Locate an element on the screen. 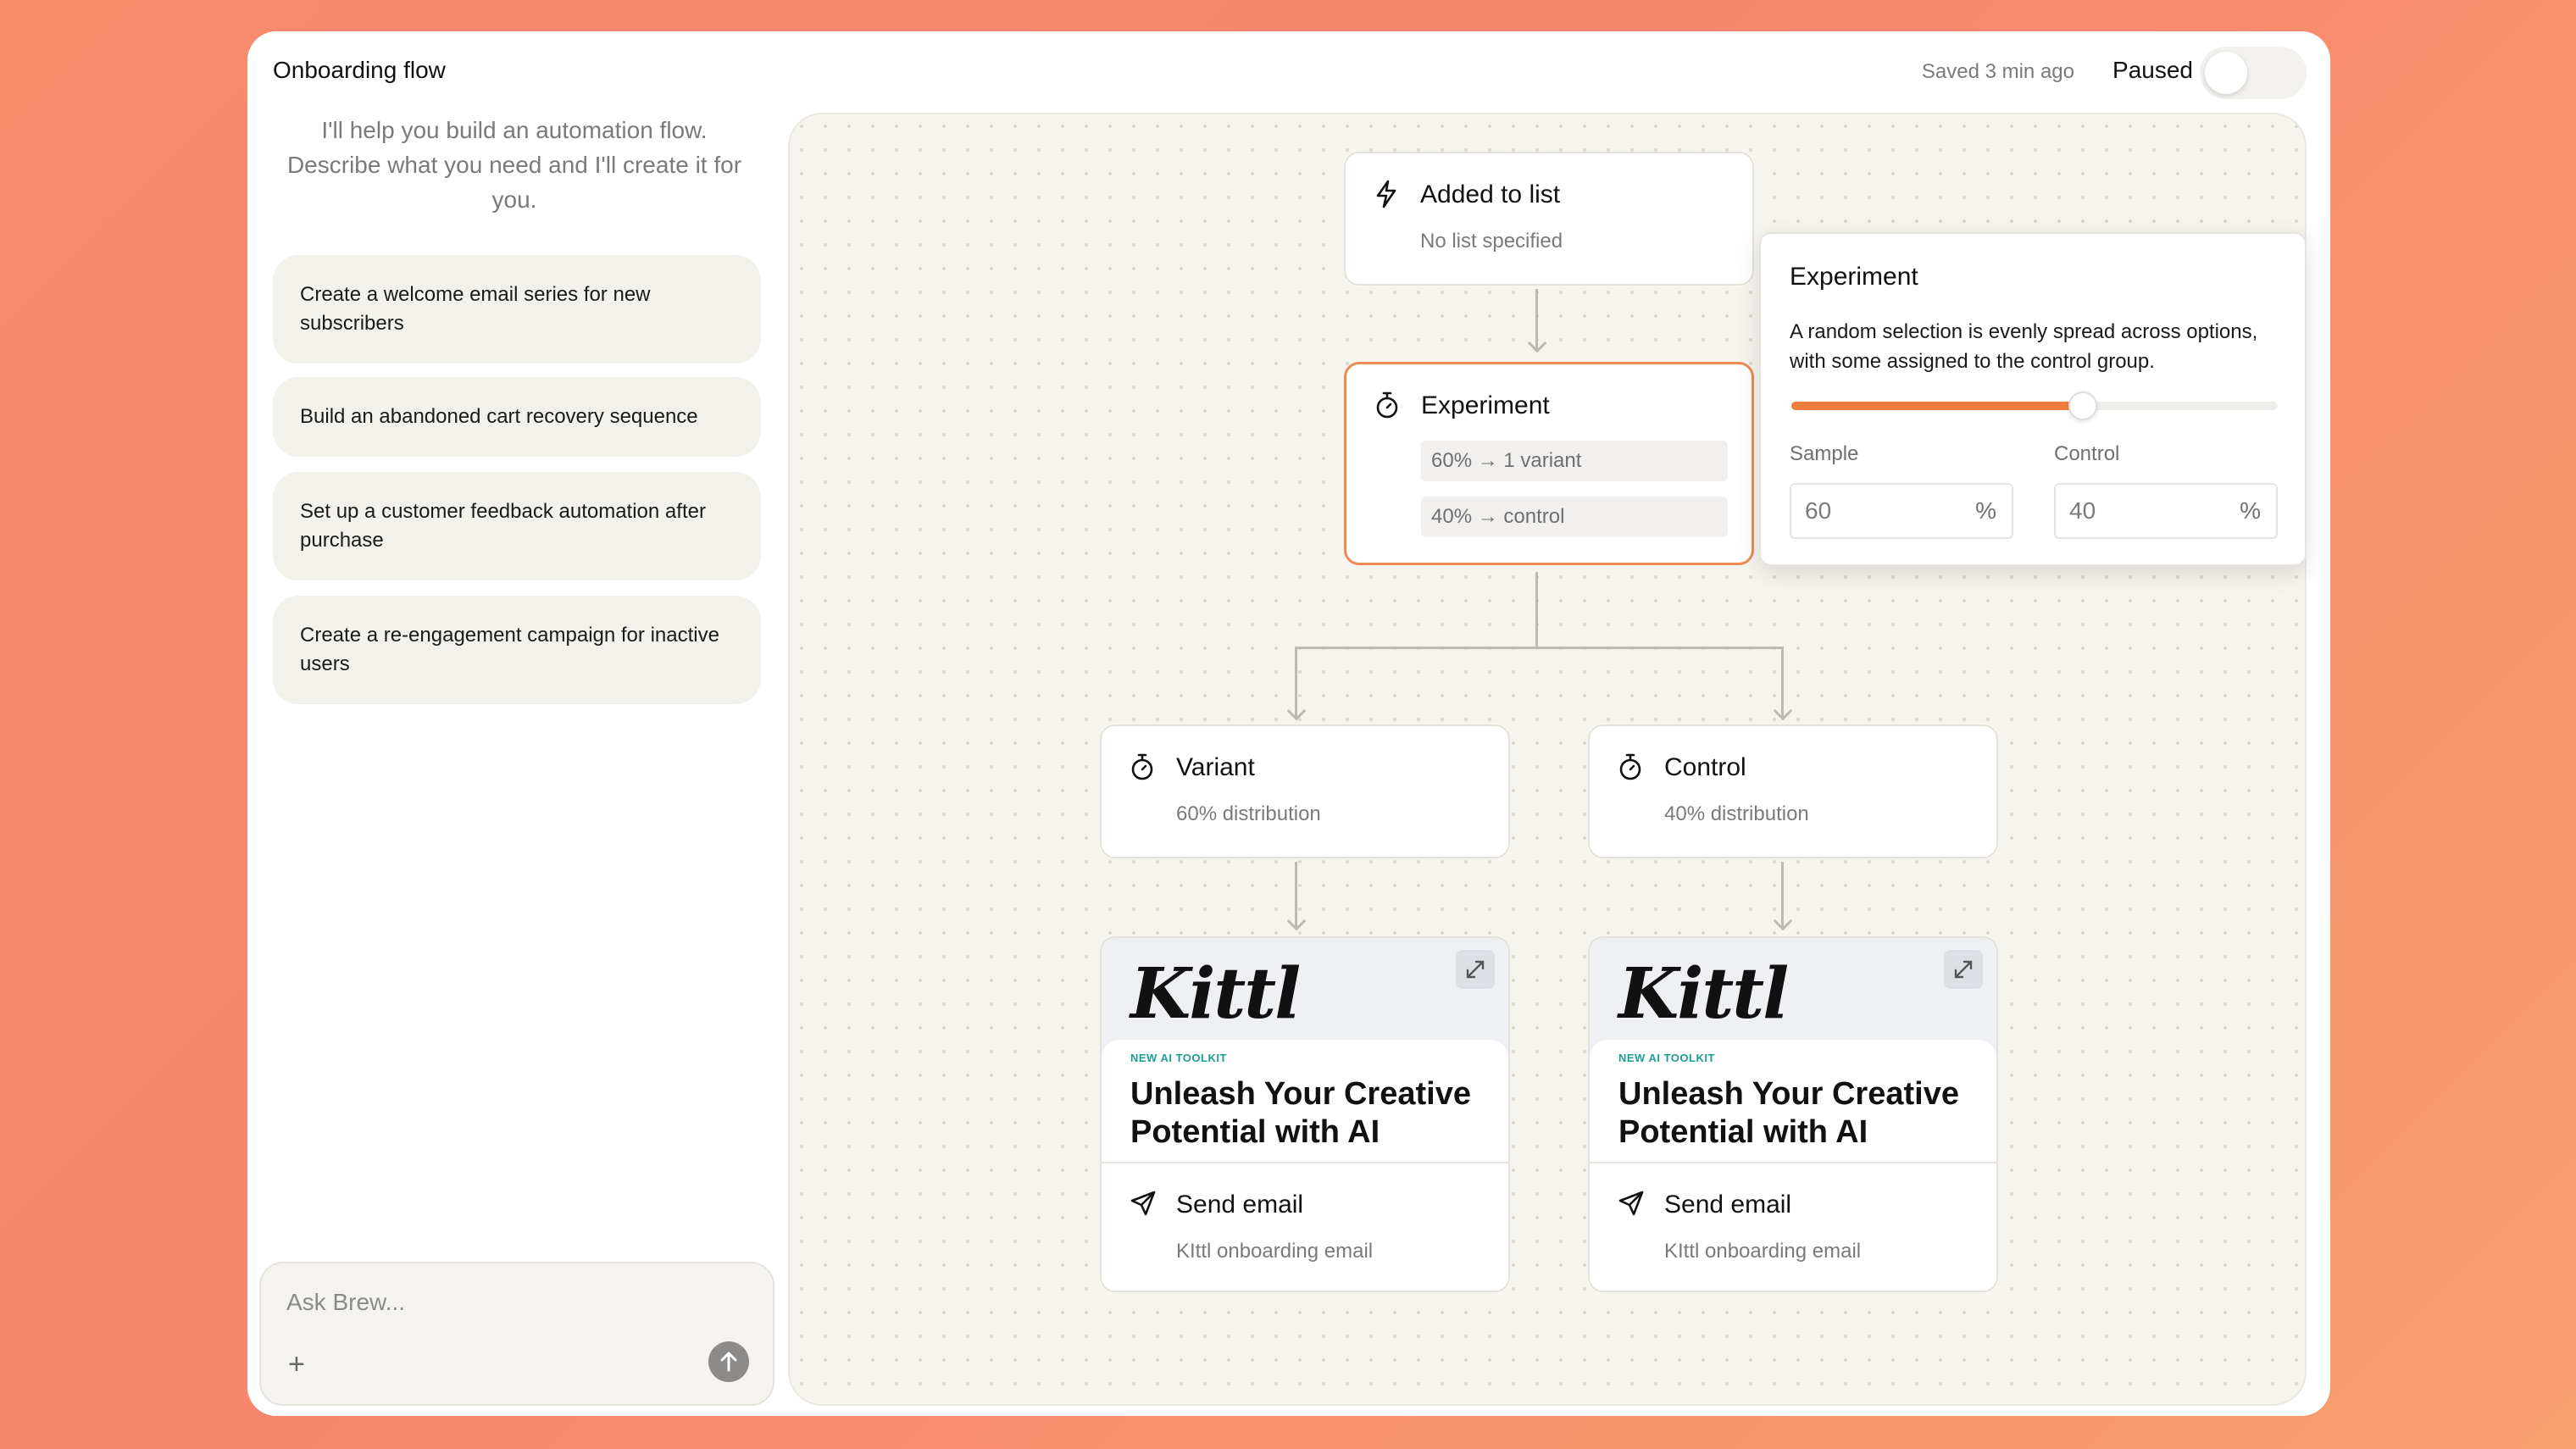  rule-control: 40% → control is located at coordinates (1574, 517).